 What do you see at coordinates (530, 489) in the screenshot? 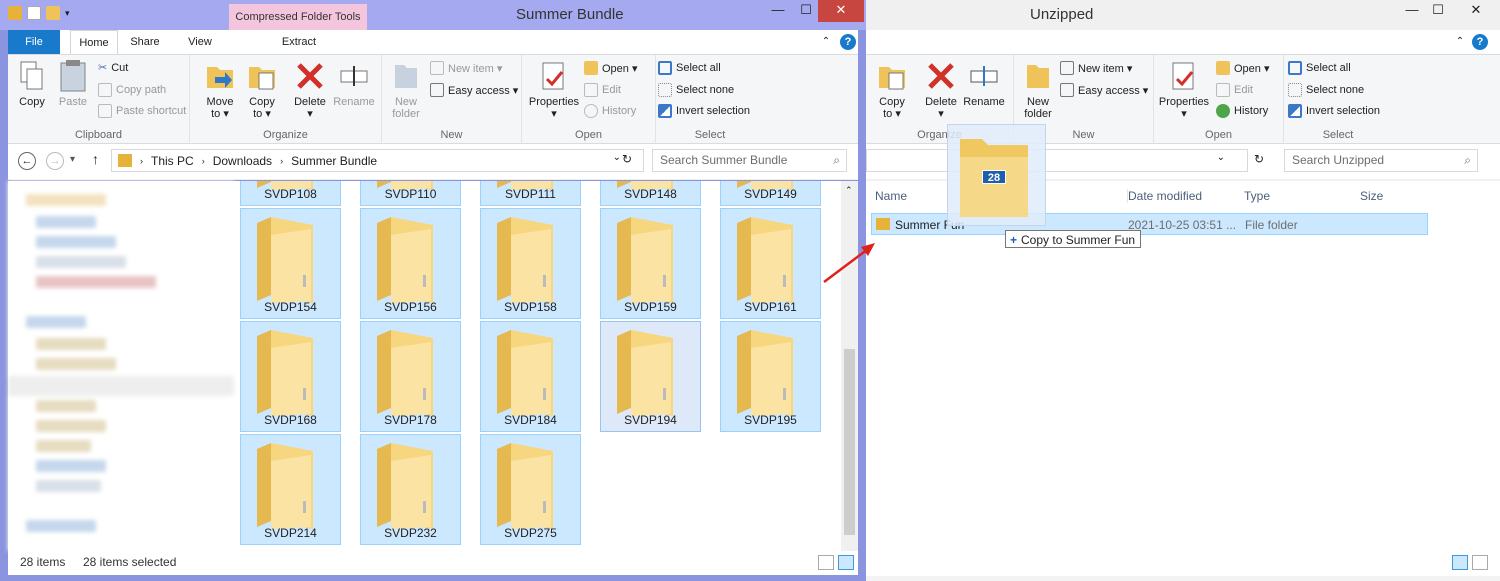
I see `folder-item: SVDP275` at bounding box center [530, 489].